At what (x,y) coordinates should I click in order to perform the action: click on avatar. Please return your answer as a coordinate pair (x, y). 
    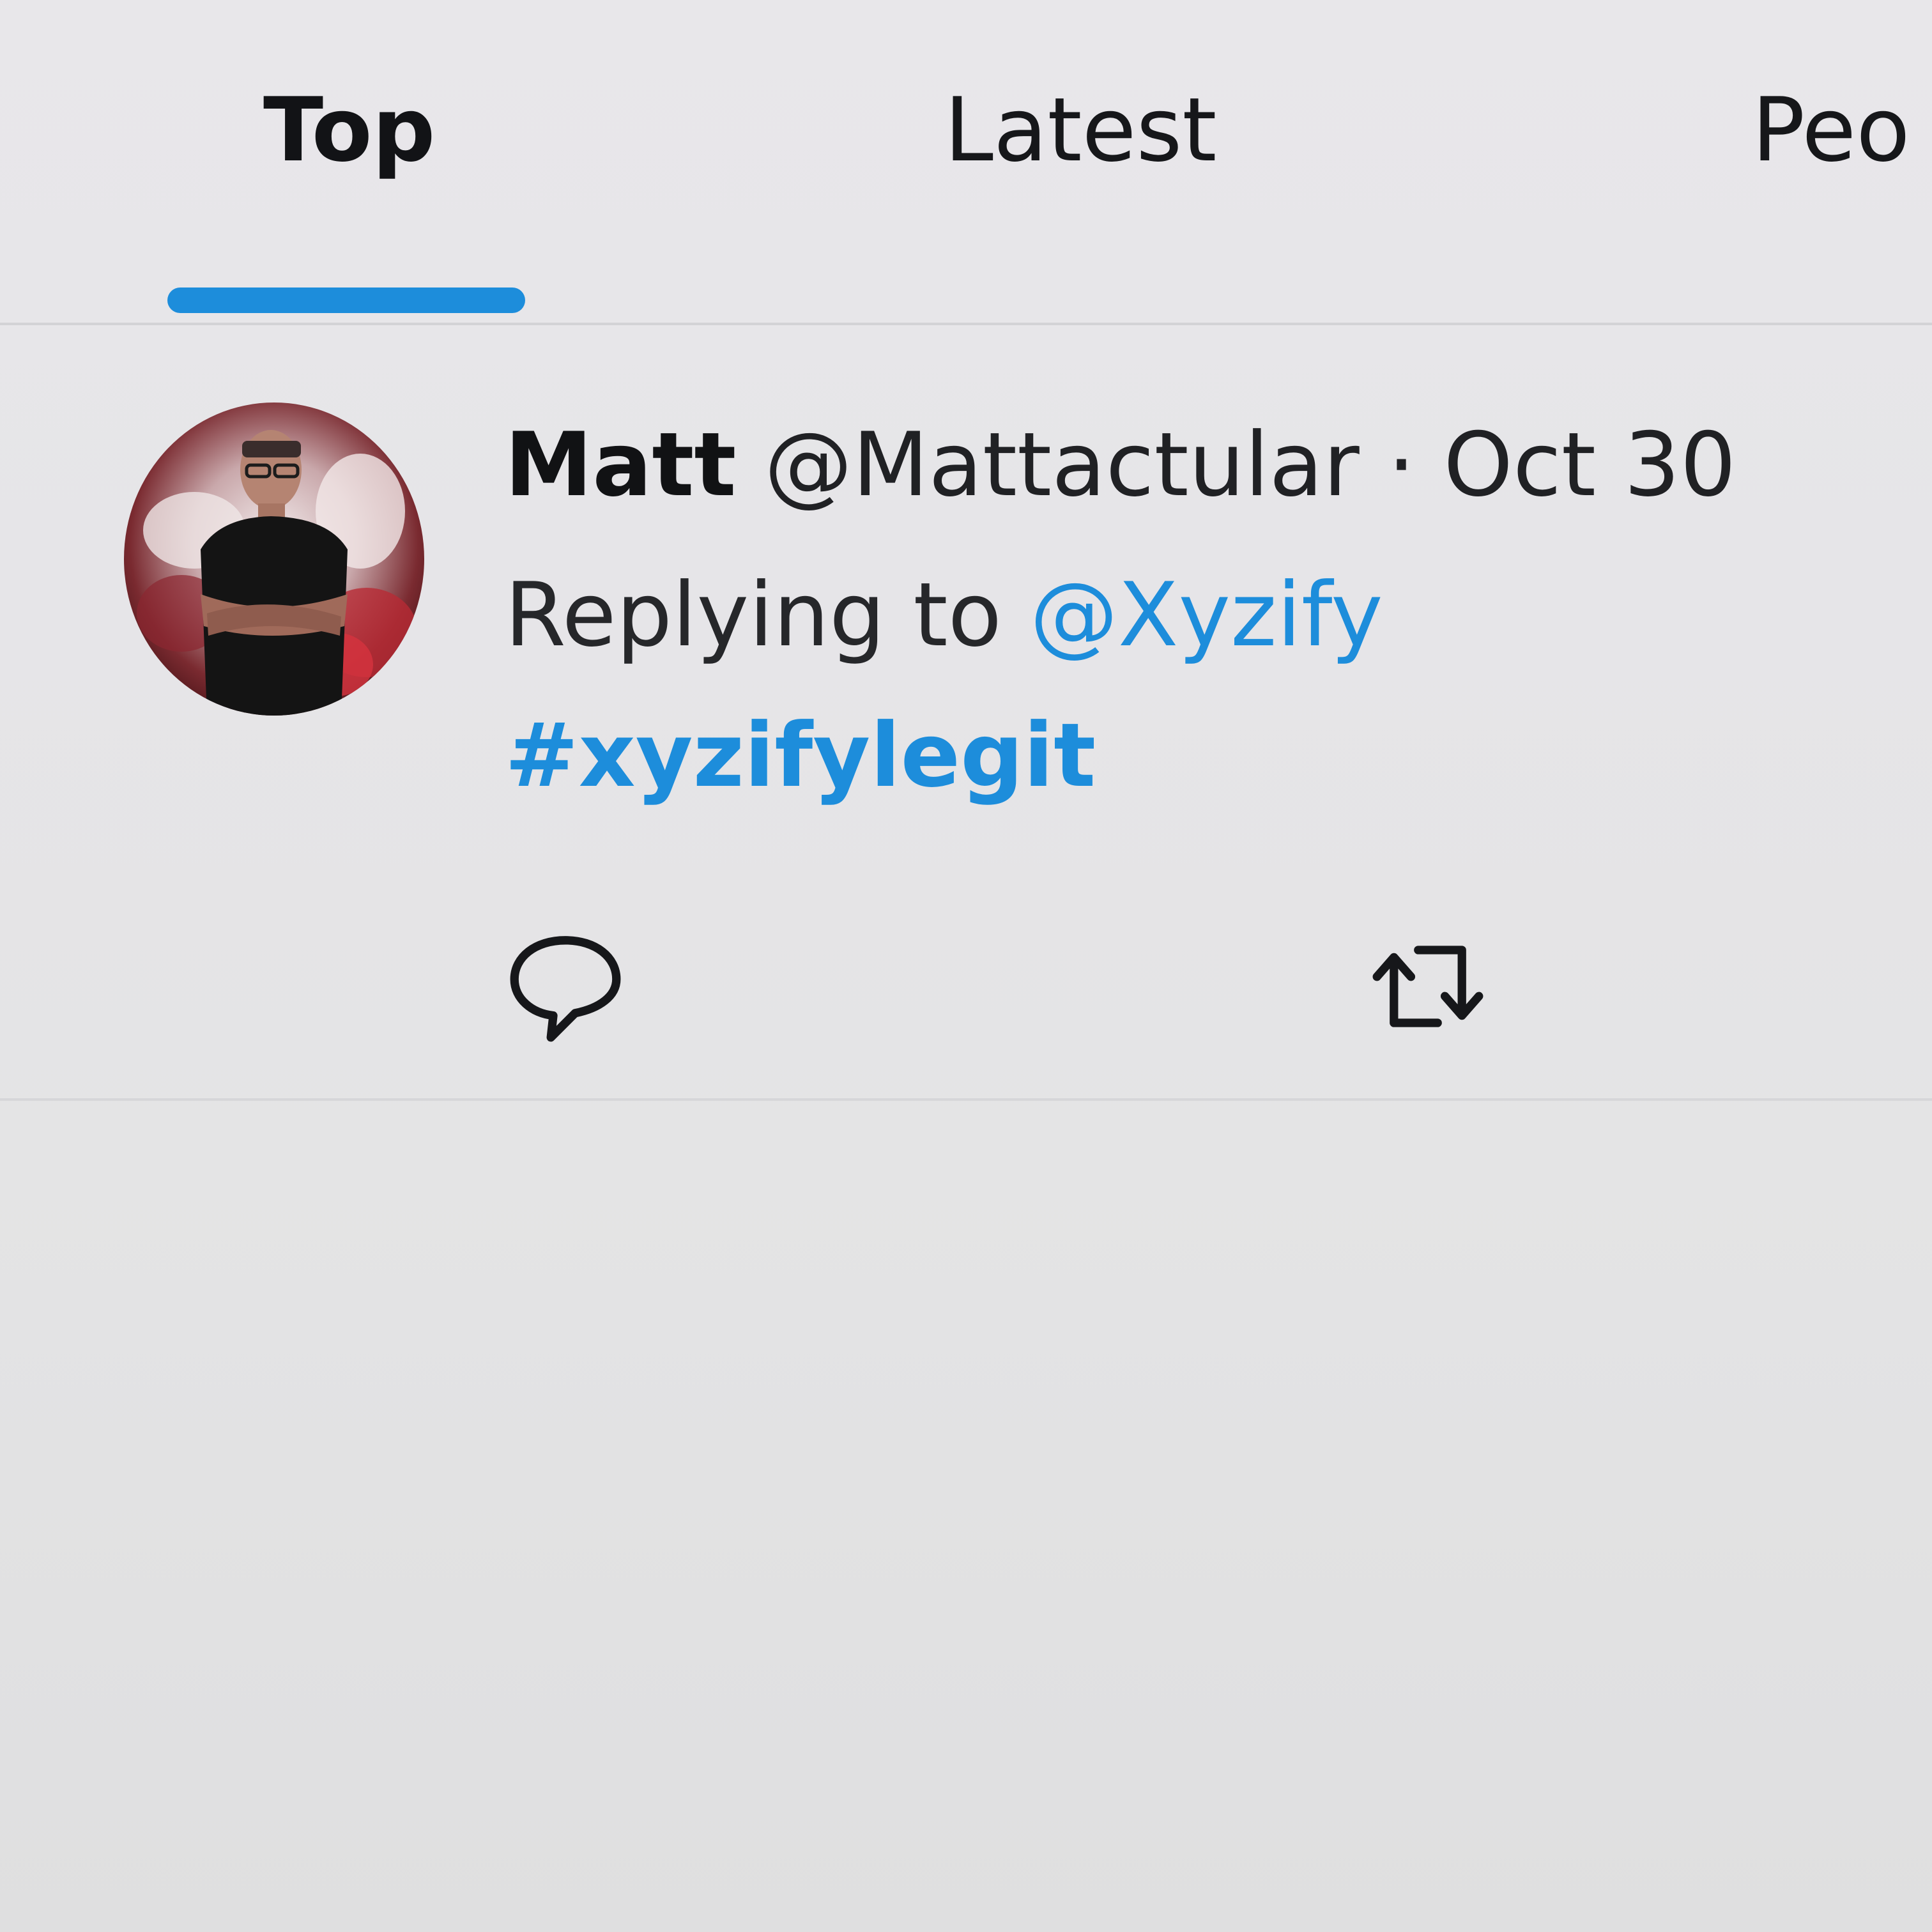
    Looking at the image, I should click on (274, 559).